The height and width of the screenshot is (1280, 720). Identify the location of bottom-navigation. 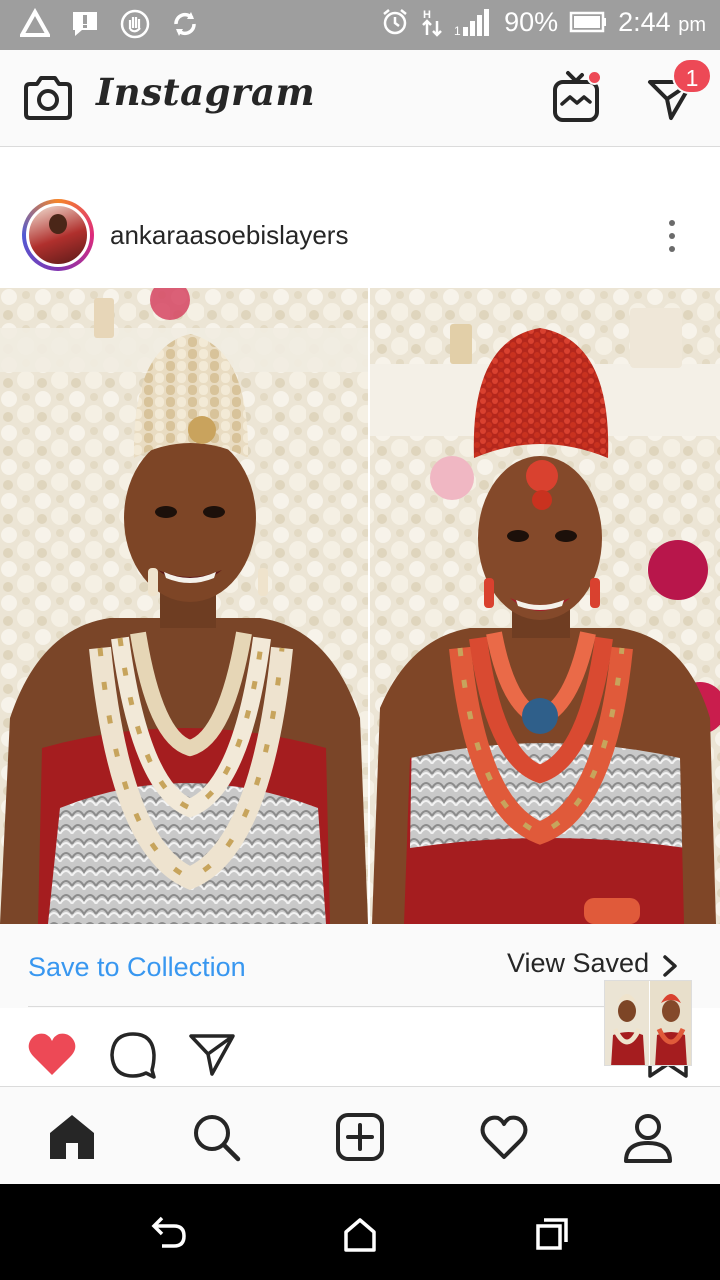
(360, 1135).